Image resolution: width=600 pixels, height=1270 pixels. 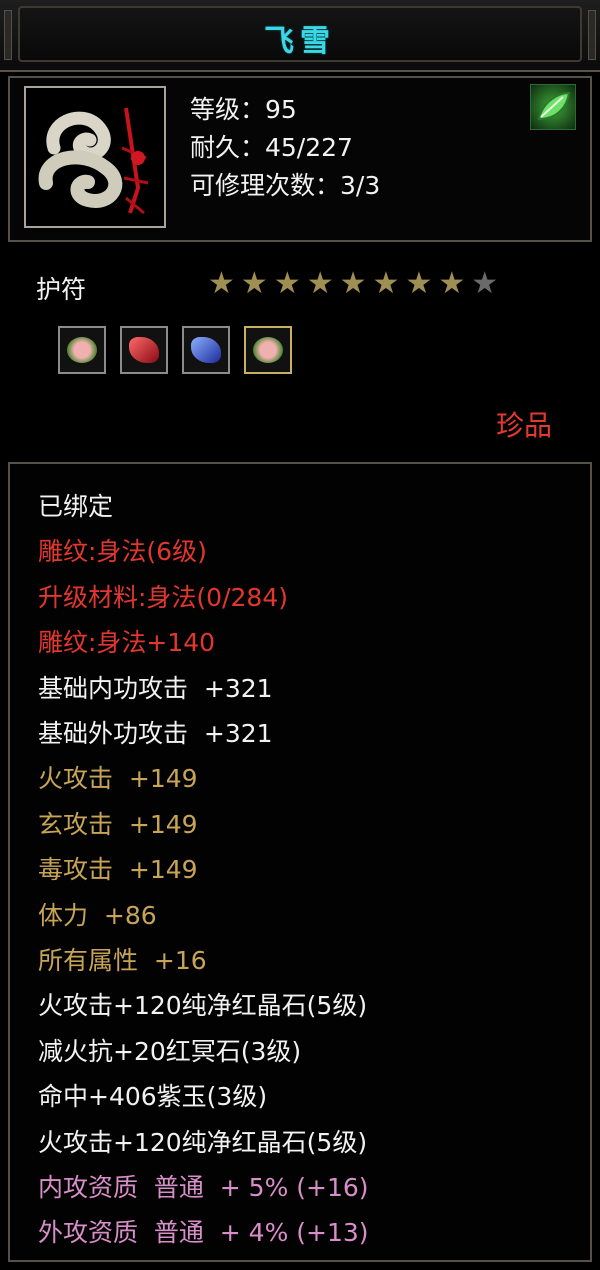 I want to click on attribute-line: 升级材料:身法(0/284), so click(x=163, y=597).